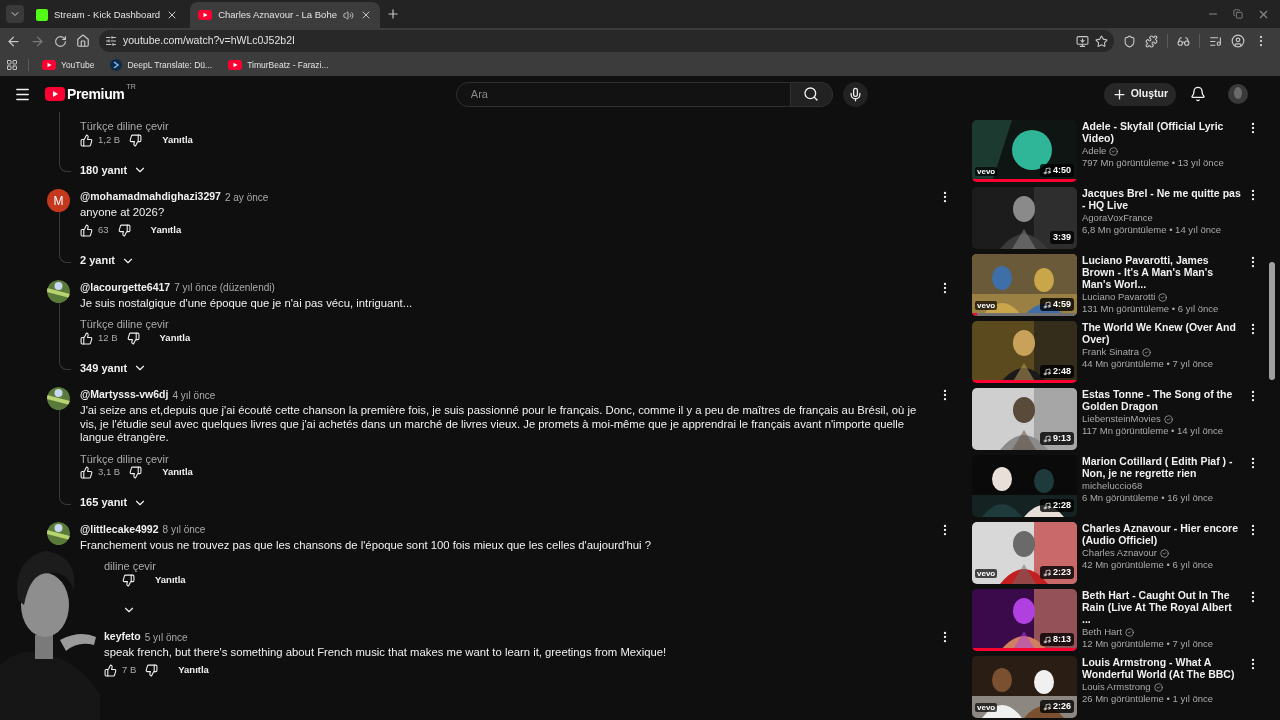 The height and width of the screenshot is (720, 1280). Describe the element at coordinates (1238, 14) in the screenshot. I see `restore-icon` at that location.